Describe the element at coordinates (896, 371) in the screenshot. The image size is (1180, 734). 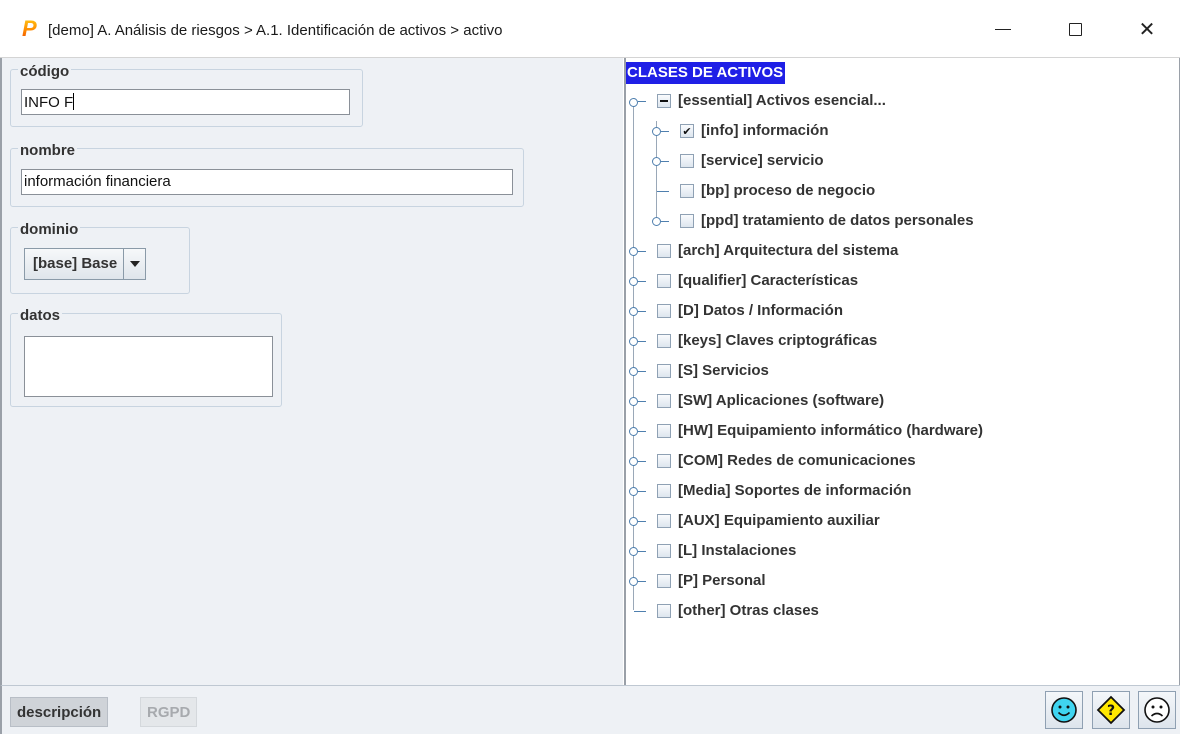
I see `tree-item: [S] Servicios` at that location.